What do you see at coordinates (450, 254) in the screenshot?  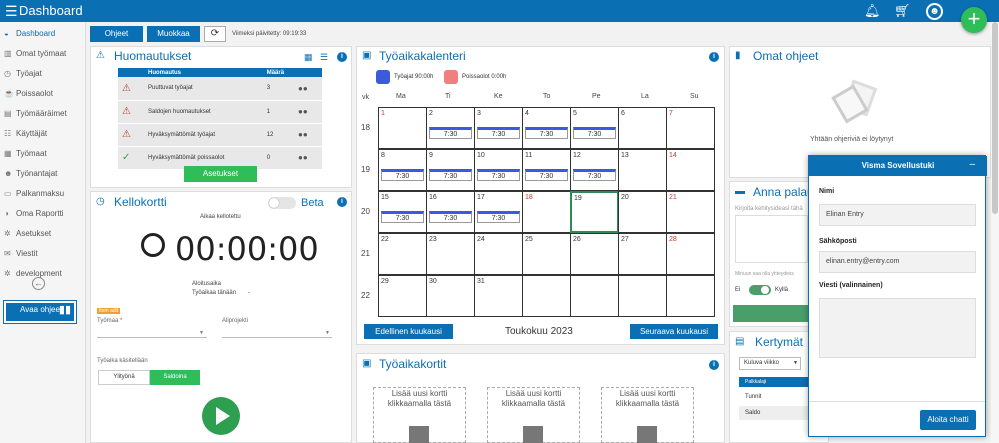 I see `calendar-day: 23` at bounding box center [450, 254].